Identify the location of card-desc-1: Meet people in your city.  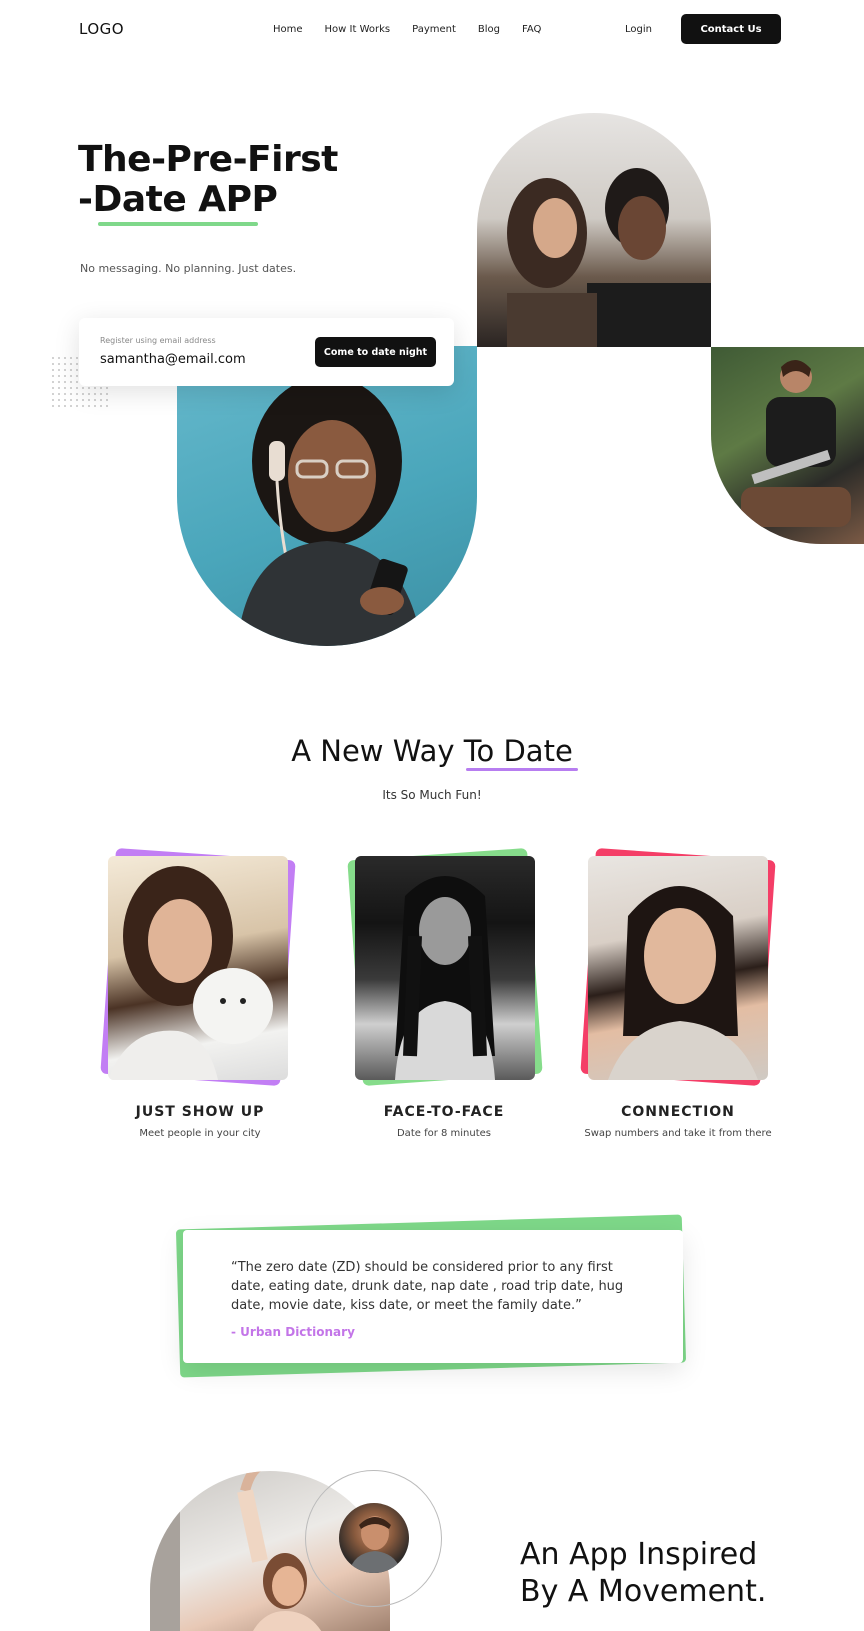
(200, 1133).